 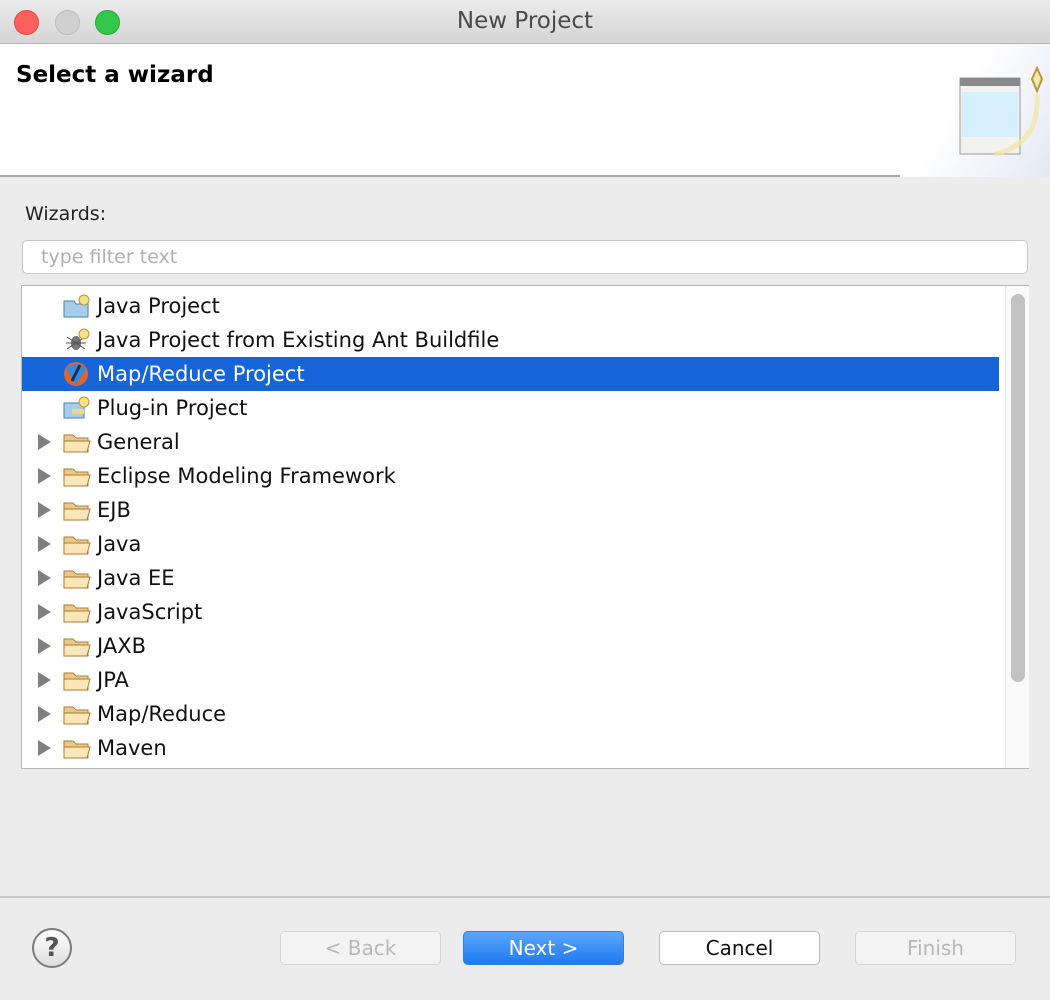 I want to click on tree-item: Plug-in Project, so click(x=510, y=408).